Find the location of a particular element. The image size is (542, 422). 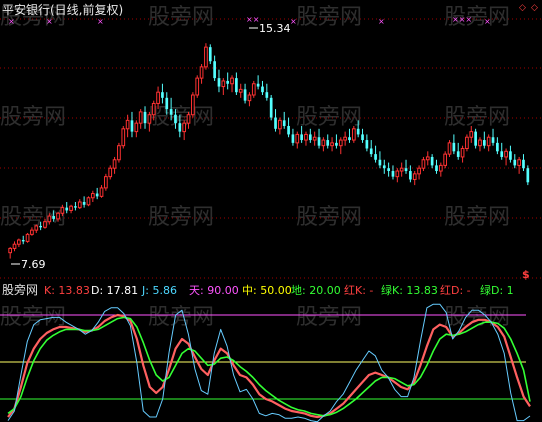

kdj-brand: 股旁网 is located at coordinates (20, 289).